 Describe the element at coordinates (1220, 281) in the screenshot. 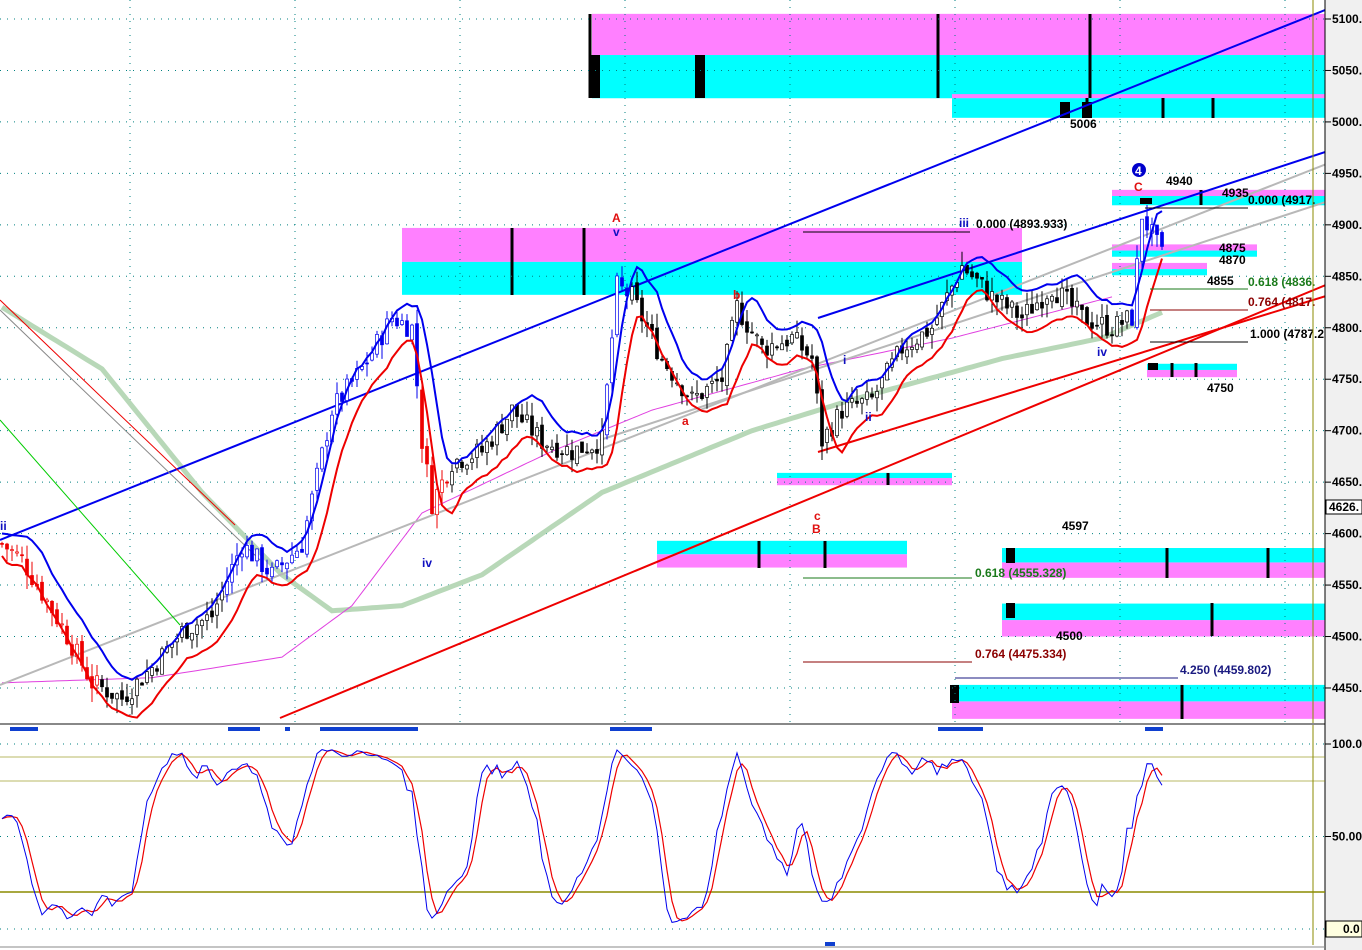

I see `price-label: 4855` at that location.